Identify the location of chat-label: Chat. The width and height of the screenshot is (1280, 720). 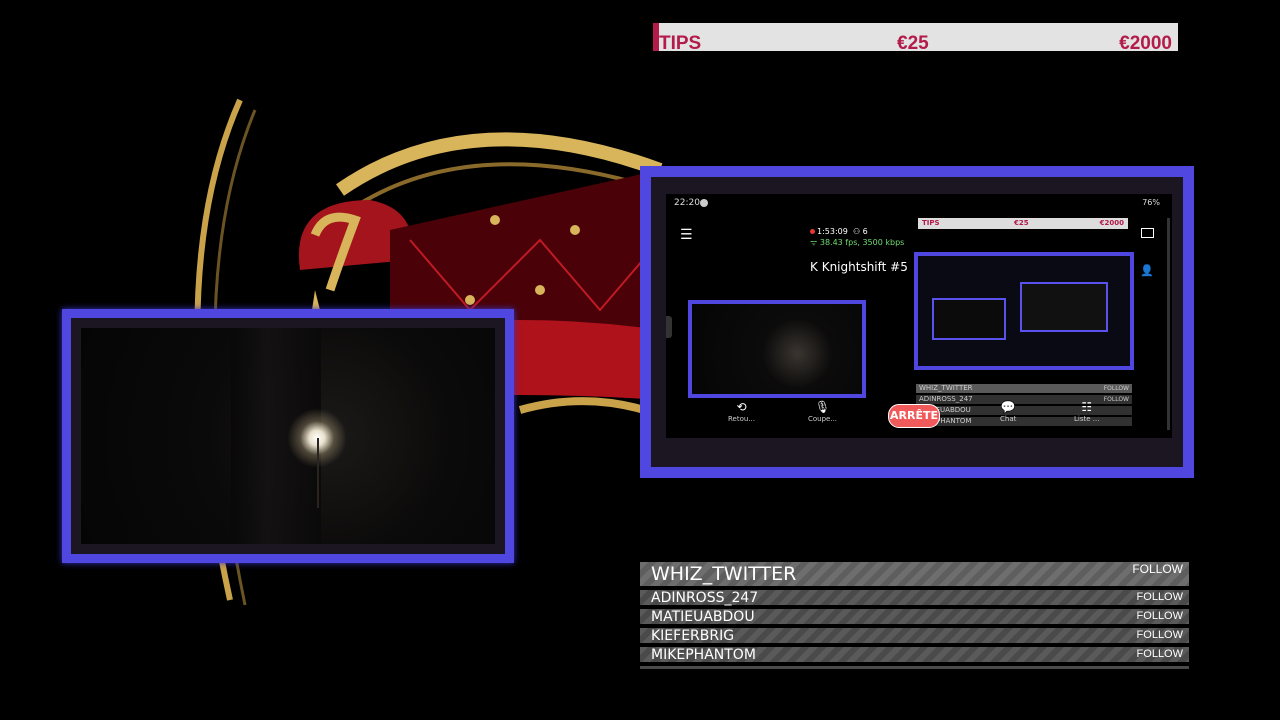
(1008, 419).